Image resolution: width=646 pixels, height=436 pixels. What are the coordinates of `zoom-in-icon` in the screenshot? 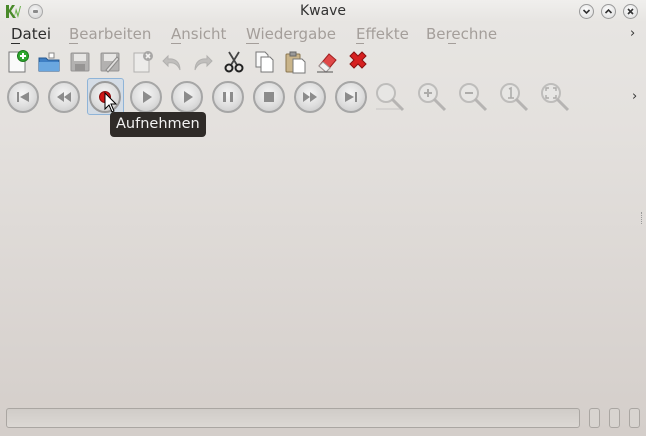 It's located at (432, 97).